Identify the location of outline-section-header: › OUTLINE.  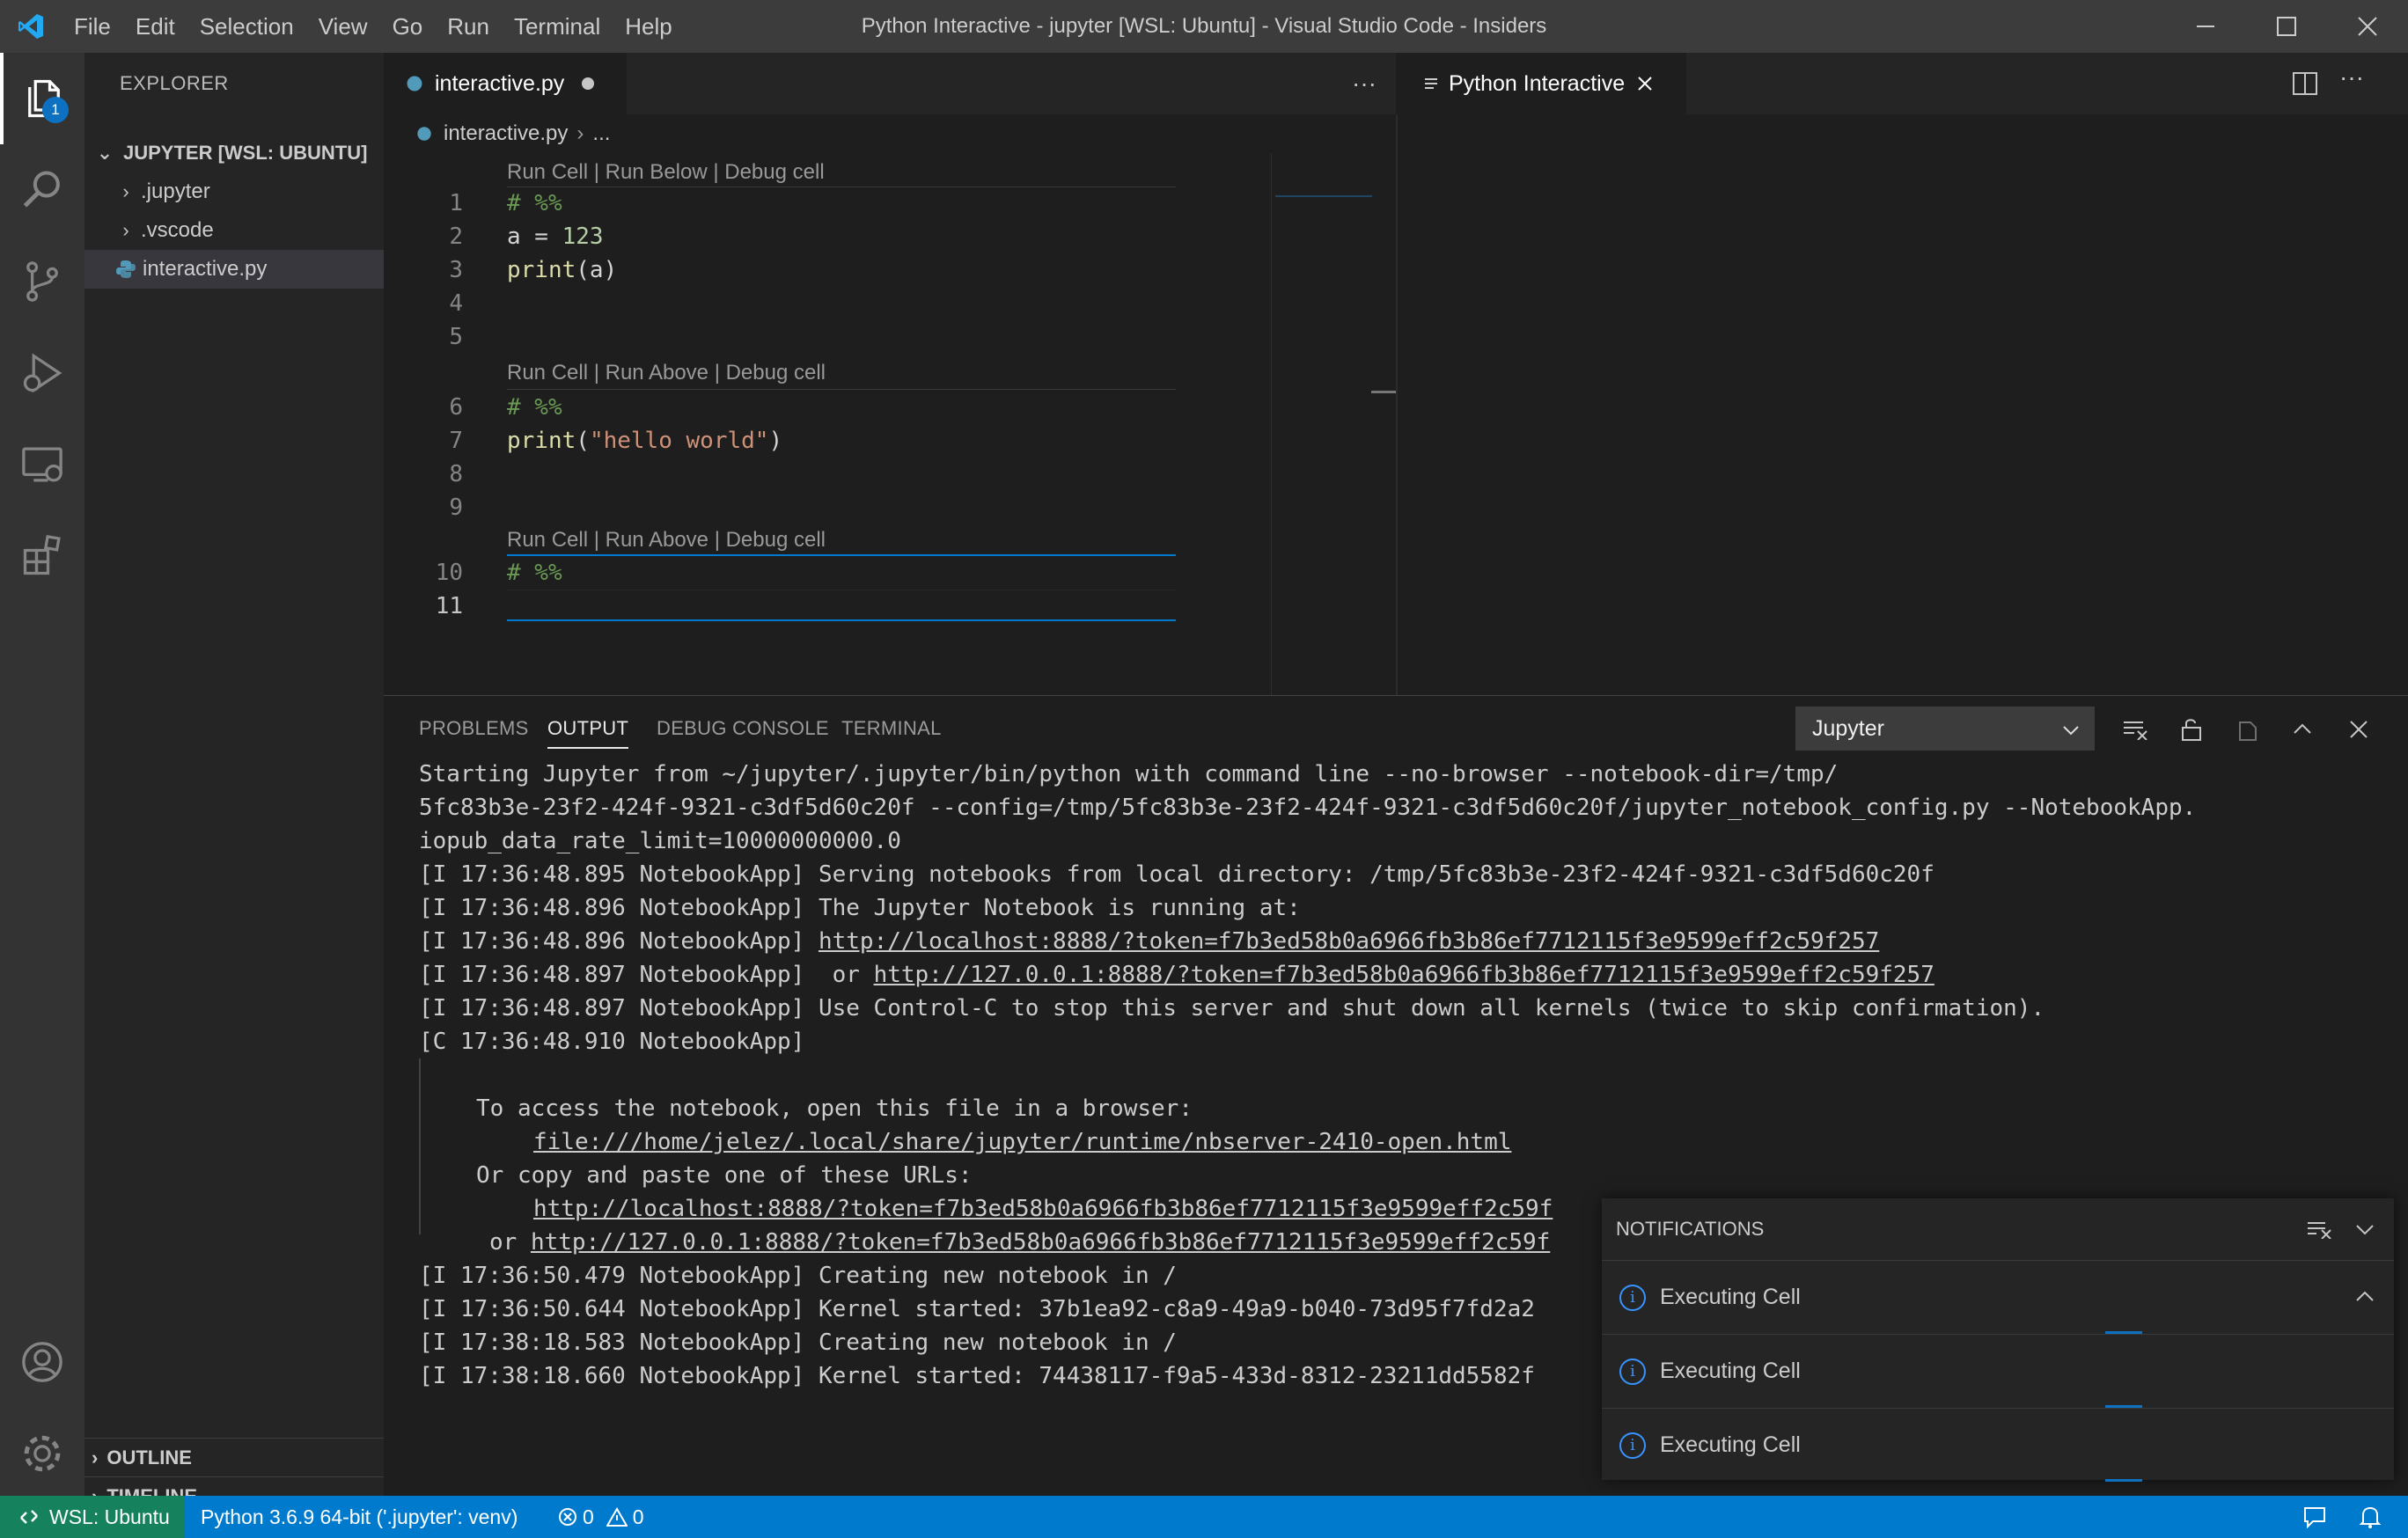
(234, 1457).